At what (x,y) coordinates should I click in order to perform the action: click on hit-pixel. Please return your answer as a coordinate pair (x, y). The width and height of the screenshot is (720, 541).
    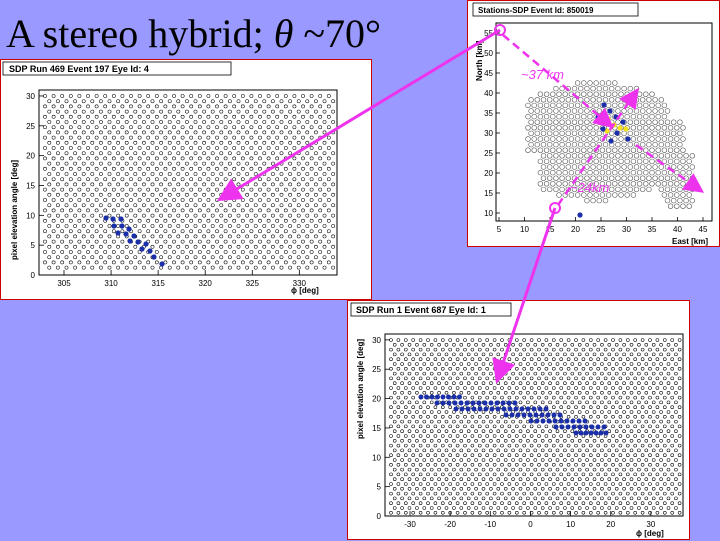
    Looking at the image, I should click on (474, 409).